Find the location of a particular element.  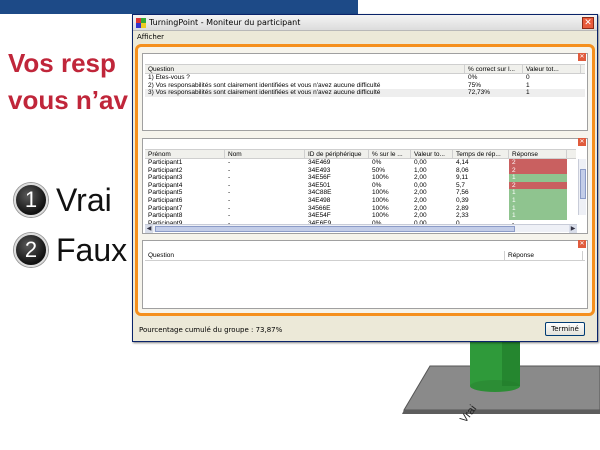

chart-bar-vrai-base is located at coordinates (495, 386).